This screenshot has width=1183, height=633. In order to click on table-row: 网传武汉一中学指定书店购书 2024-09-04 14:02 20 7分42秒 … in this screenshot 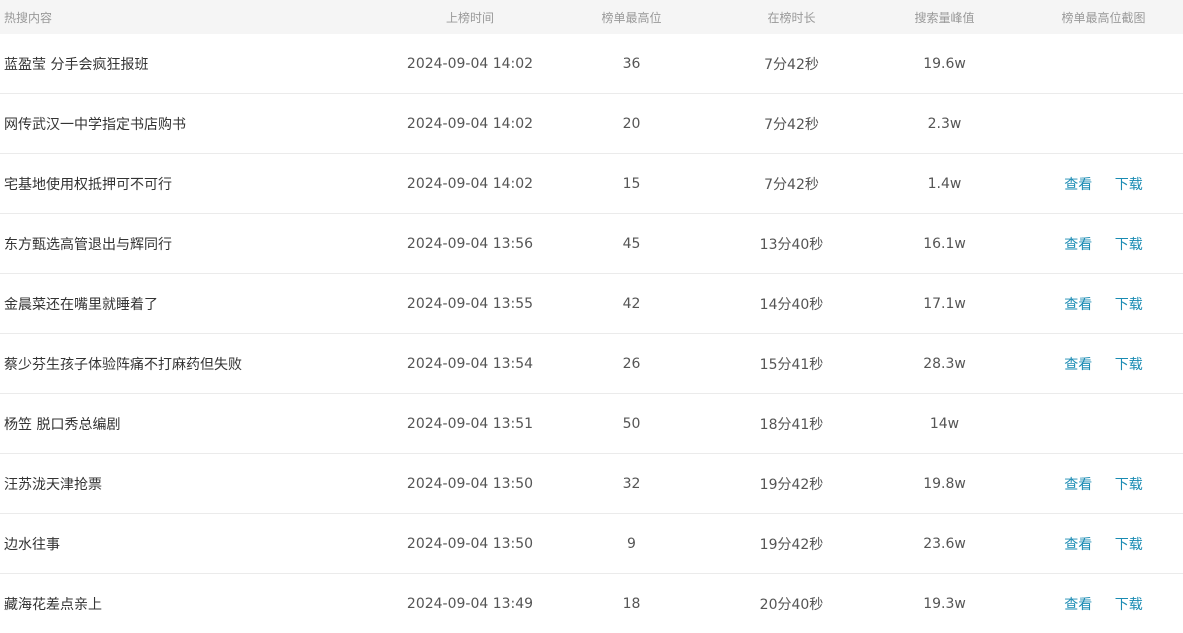, I will do `click(591, 124)`.